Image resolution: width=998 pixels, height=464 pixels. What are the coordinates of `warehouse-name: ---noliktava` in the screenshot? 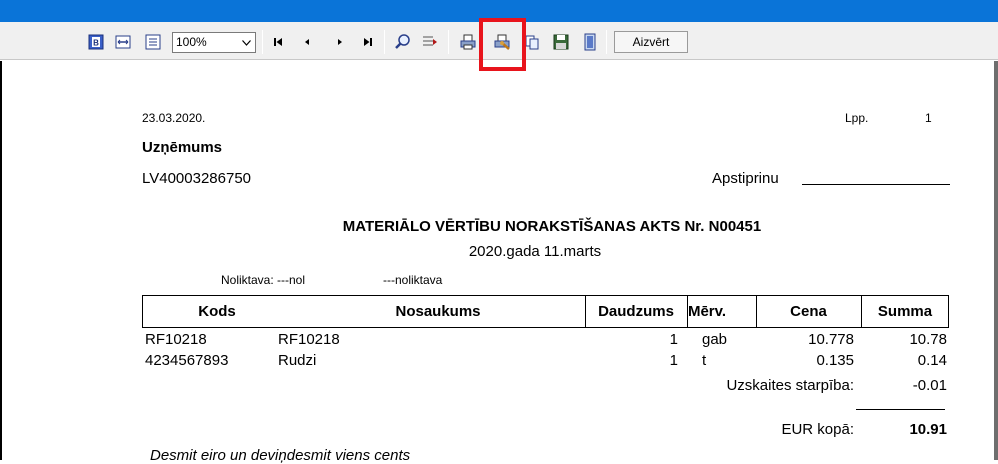 It's located at (413, 280).